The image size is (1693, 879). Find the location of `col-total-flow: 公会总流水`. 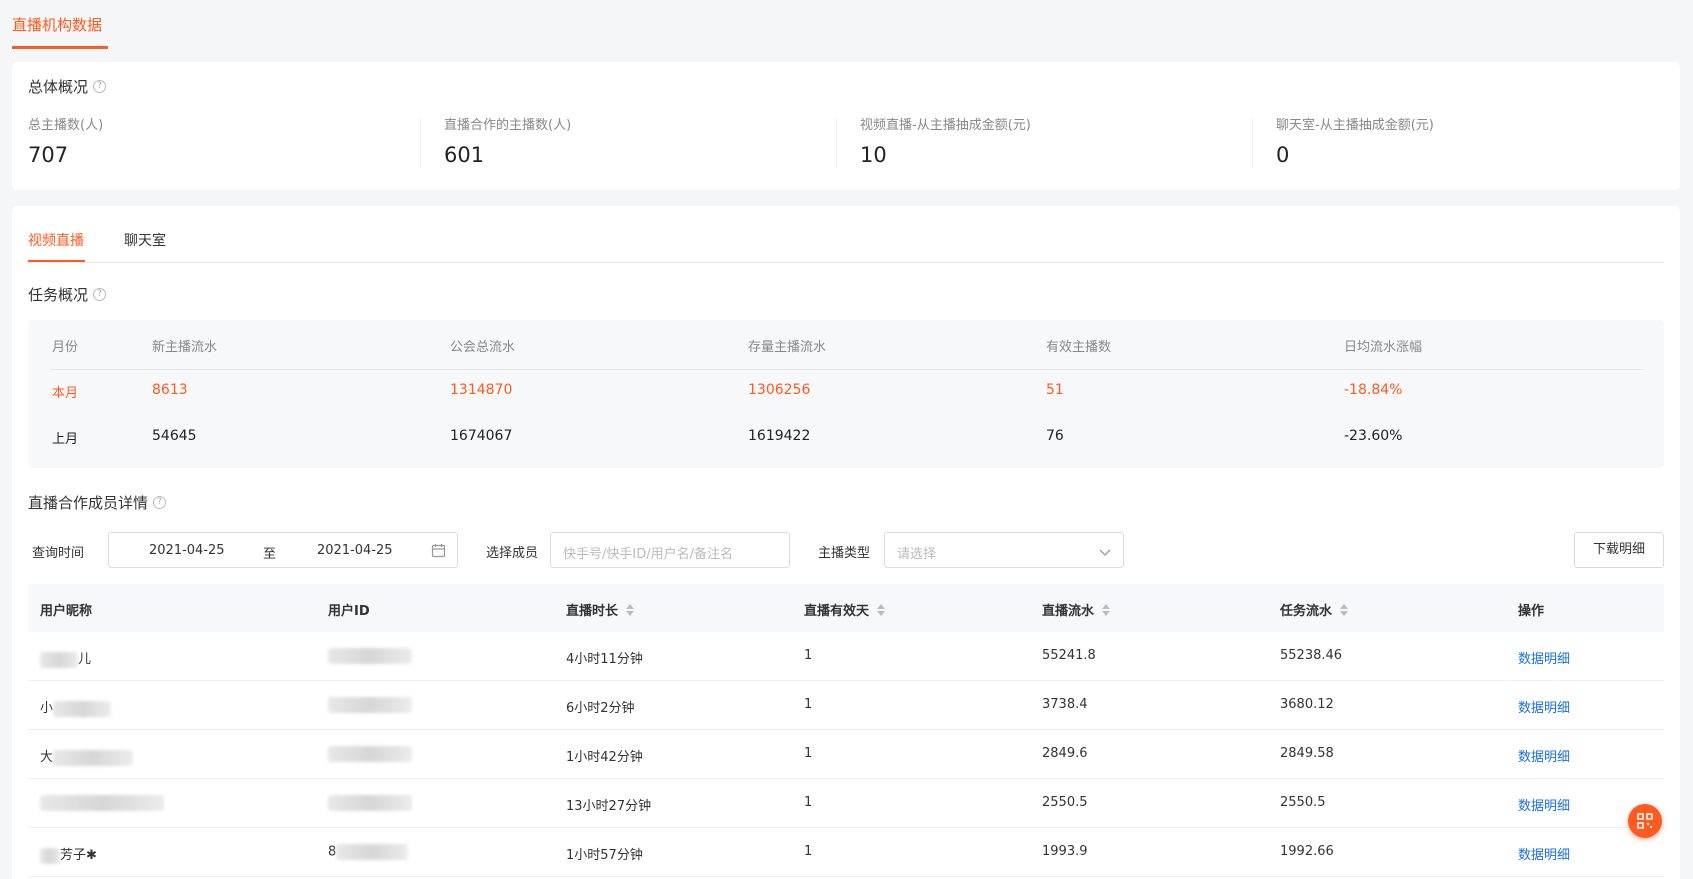

col-total-flow: 公会总流水 is located at coordinates (483, 347).